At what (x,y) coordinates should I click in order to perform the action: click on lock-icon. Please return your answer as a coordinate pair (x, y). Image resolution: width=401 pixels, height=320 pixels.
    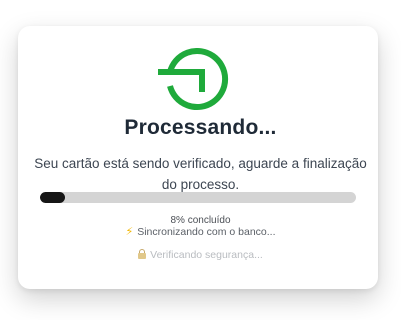
    Looking at the image, I should click on (142, 254).